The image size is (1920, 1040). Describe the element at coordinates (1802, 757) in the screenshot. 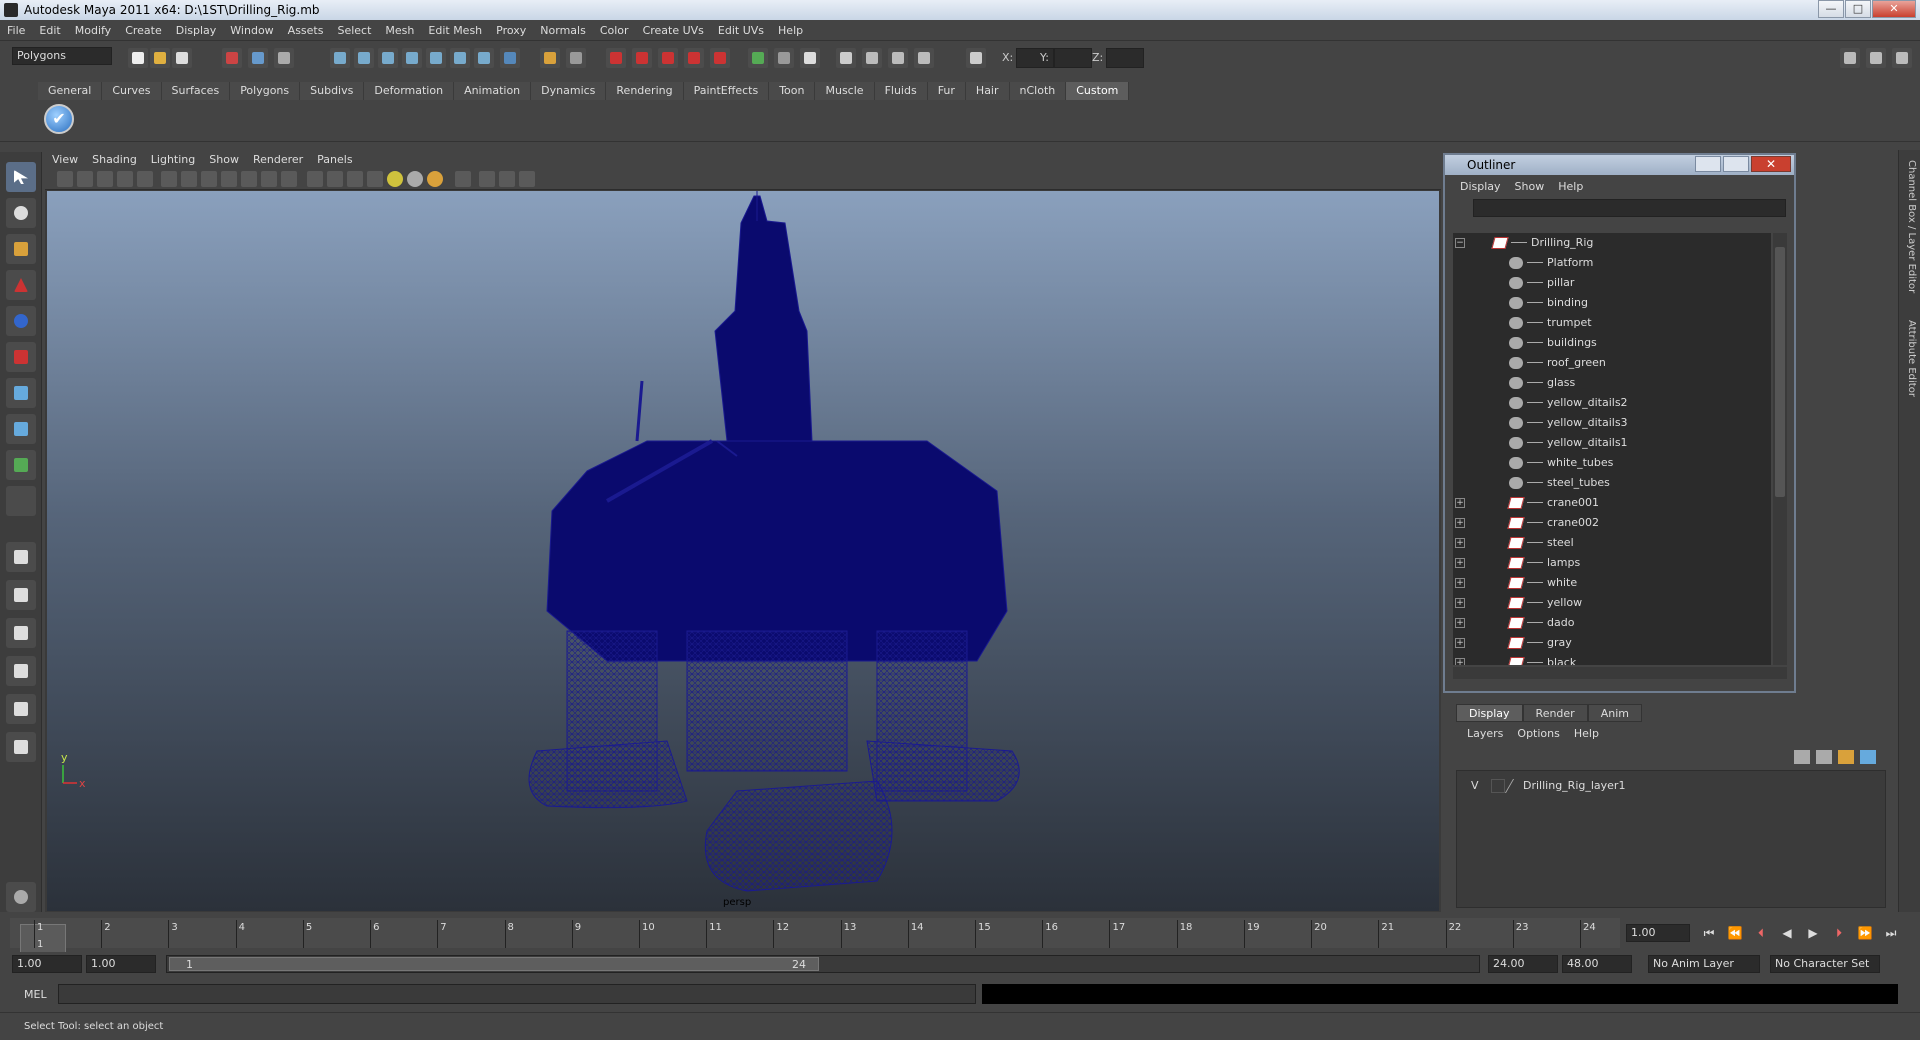

I see `new-layer-from-selected-icon` at that location.